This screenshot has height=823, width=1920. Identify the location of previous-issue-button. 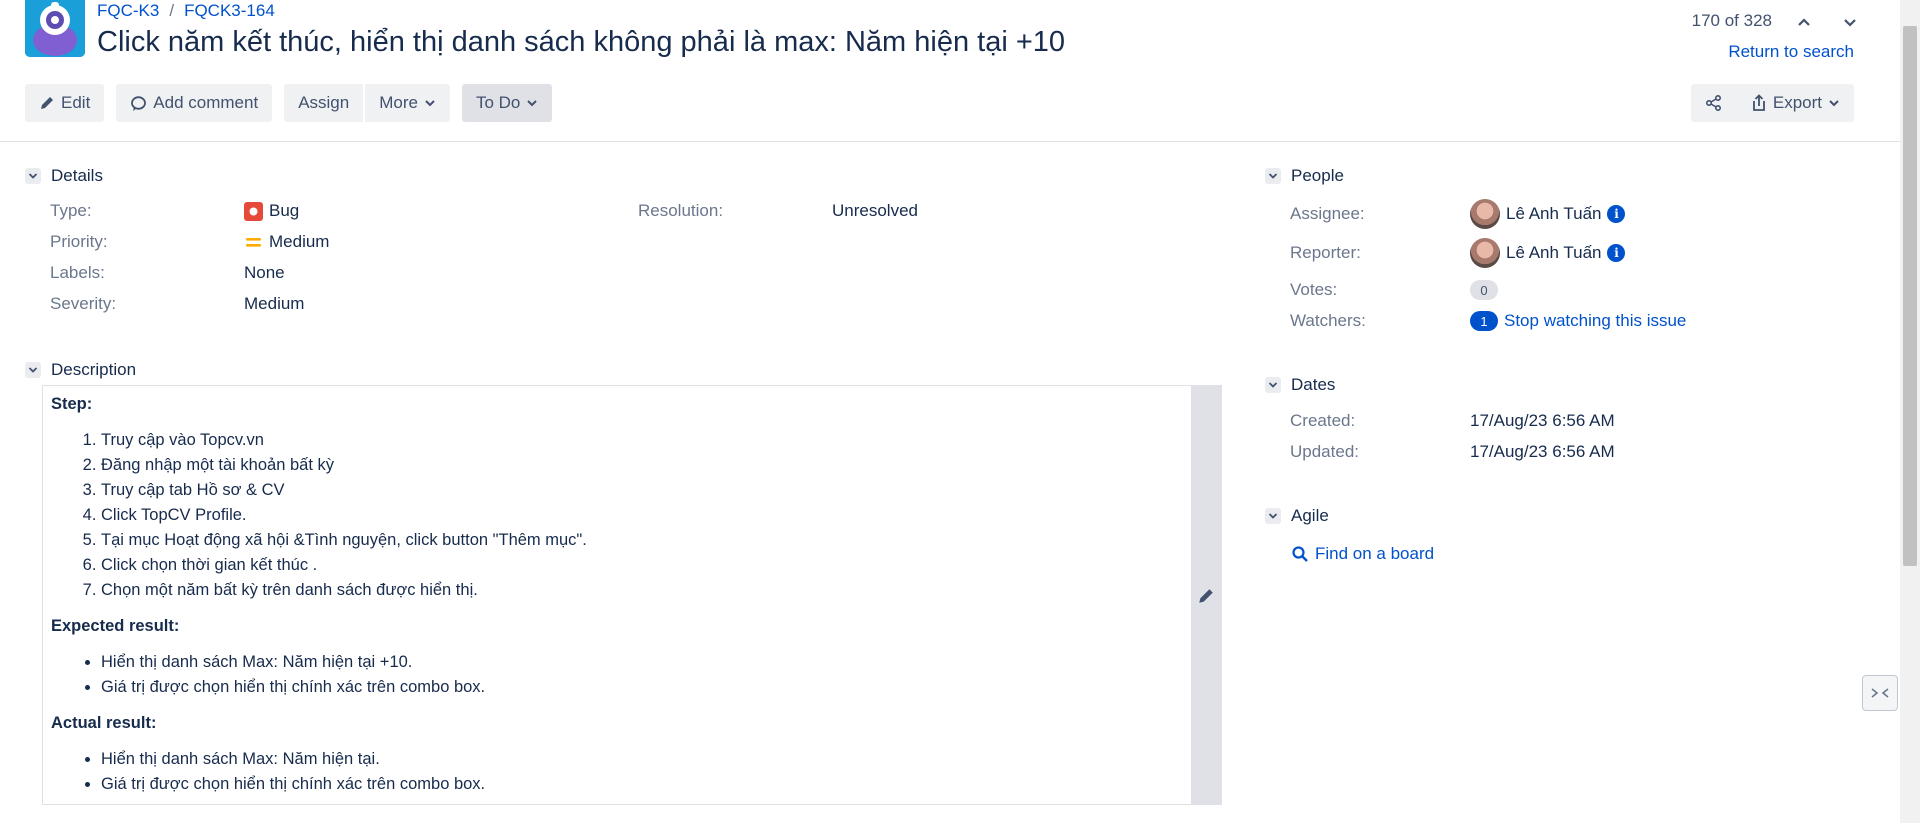
(1804, 22).